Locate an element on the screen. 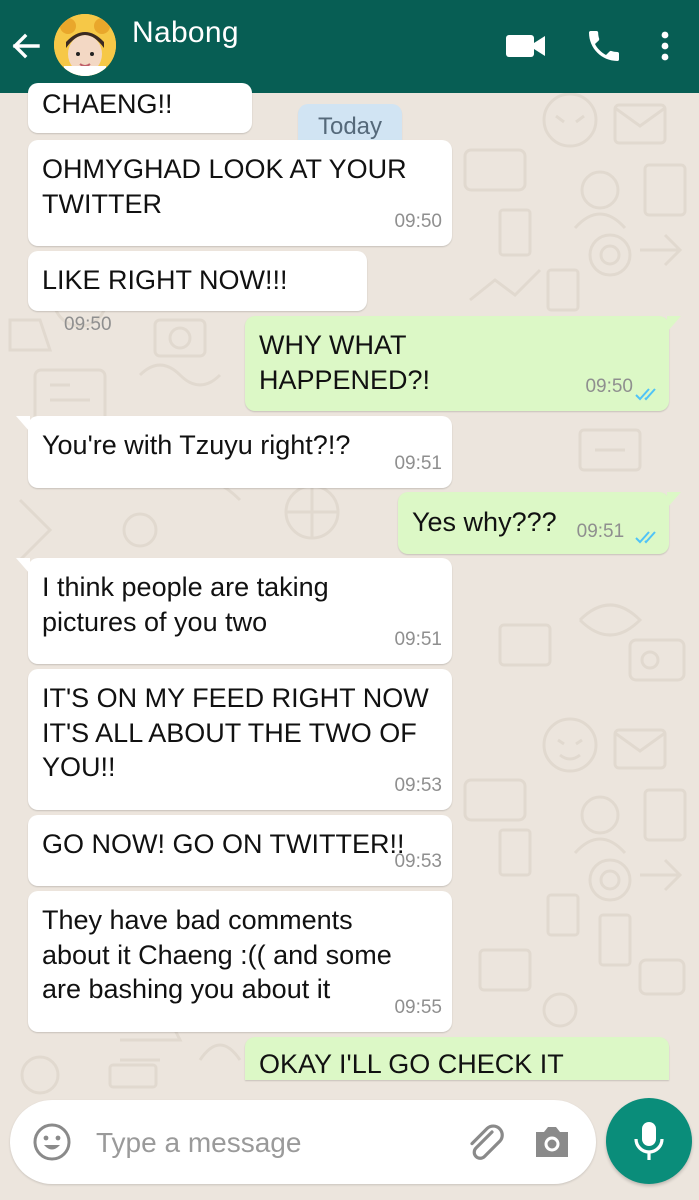  message-bubble-incoming: CHAENG!!09:50 is located at coordinates (140, 121).